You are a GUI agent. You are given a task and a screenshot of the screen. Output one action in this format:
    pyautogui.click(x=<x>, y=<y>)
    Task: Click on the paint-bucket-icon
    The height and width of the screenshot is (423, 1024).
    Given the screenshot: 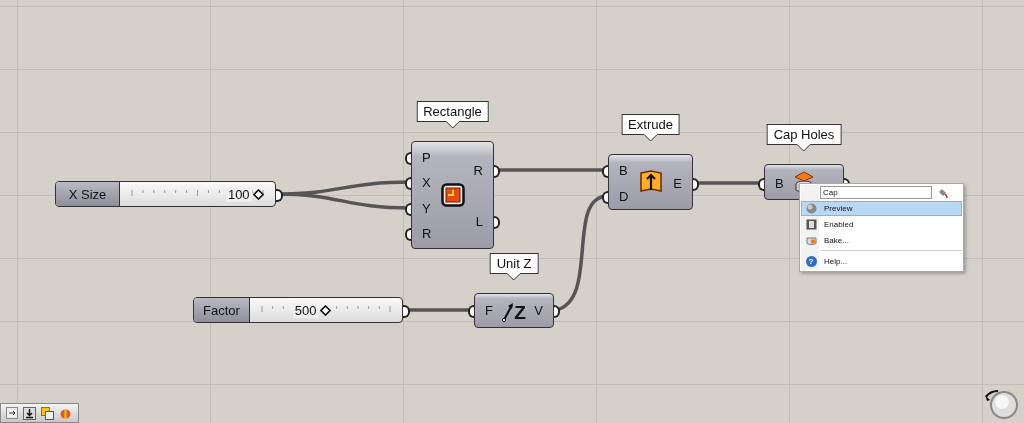 What is the action you would take?
    pyautogui.click(x=943, y=192)
    